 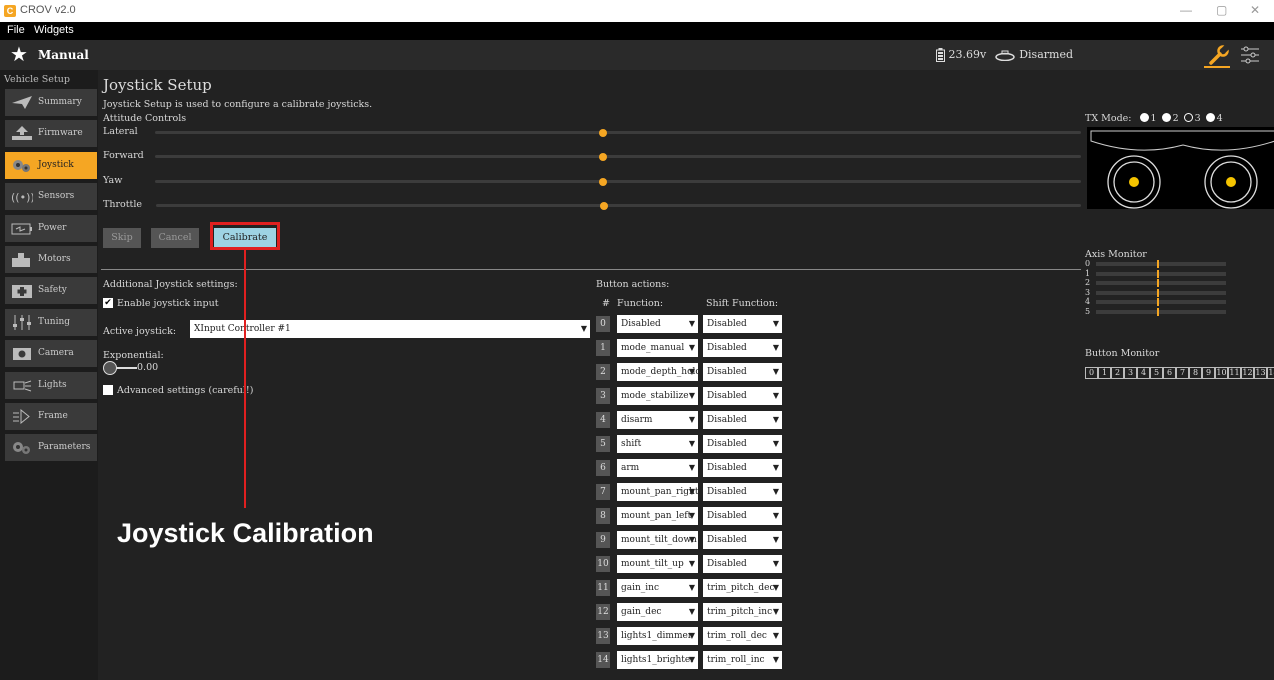 What do you see at coordinates (657, 636) in the screenshot?
I see `function-select: lights1_dimmer ▼` at bounding box center [657, 636].